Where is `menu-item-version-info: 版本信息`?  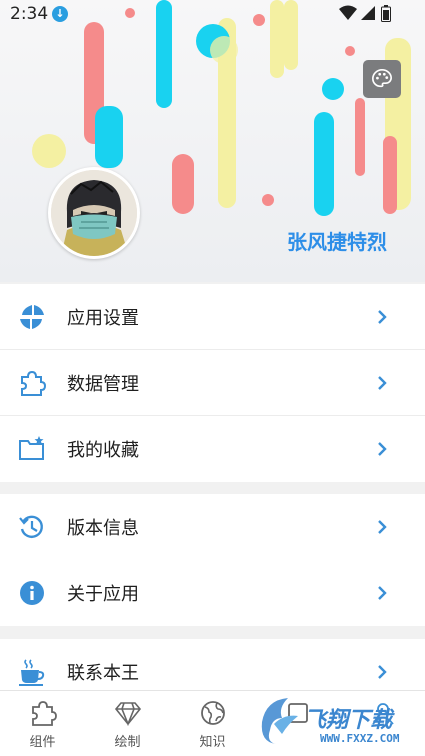 menu-item-version-info: 版本信息 is located at coordinates (212, 527).